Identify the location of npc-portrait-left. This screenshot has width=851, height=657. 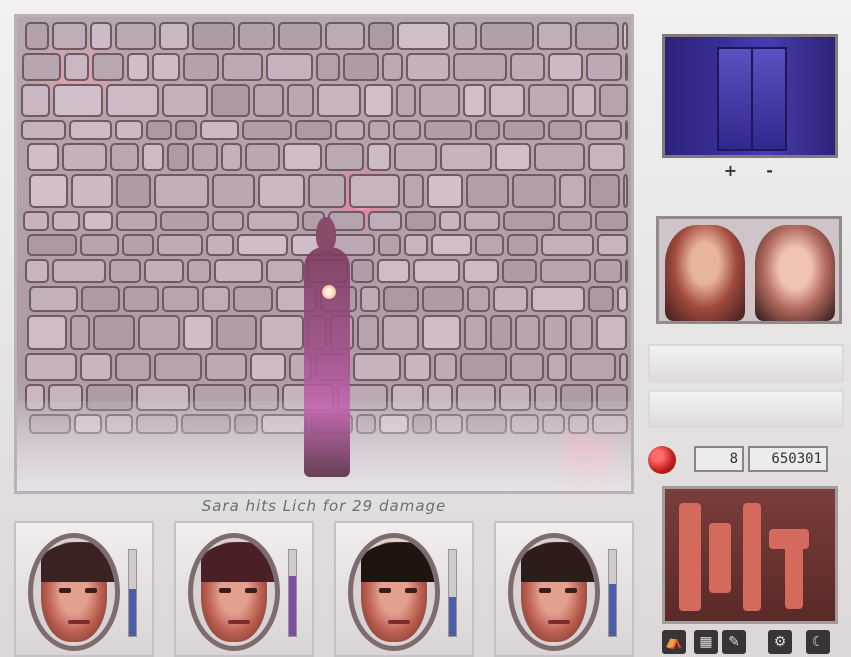
(705, 273).